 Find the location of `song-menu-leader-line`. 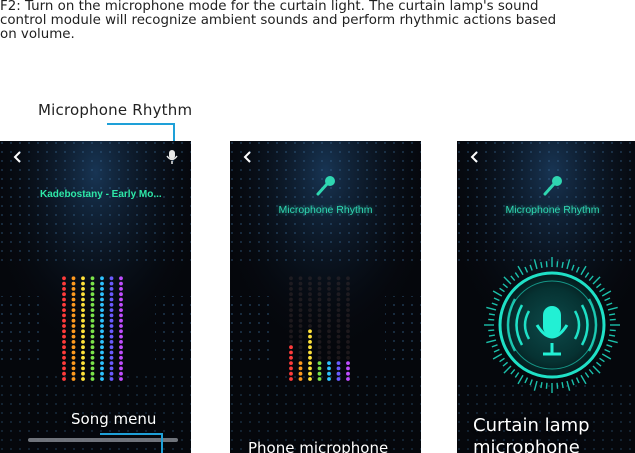

song-menu-leader-line is located at coordinates (131, 434).